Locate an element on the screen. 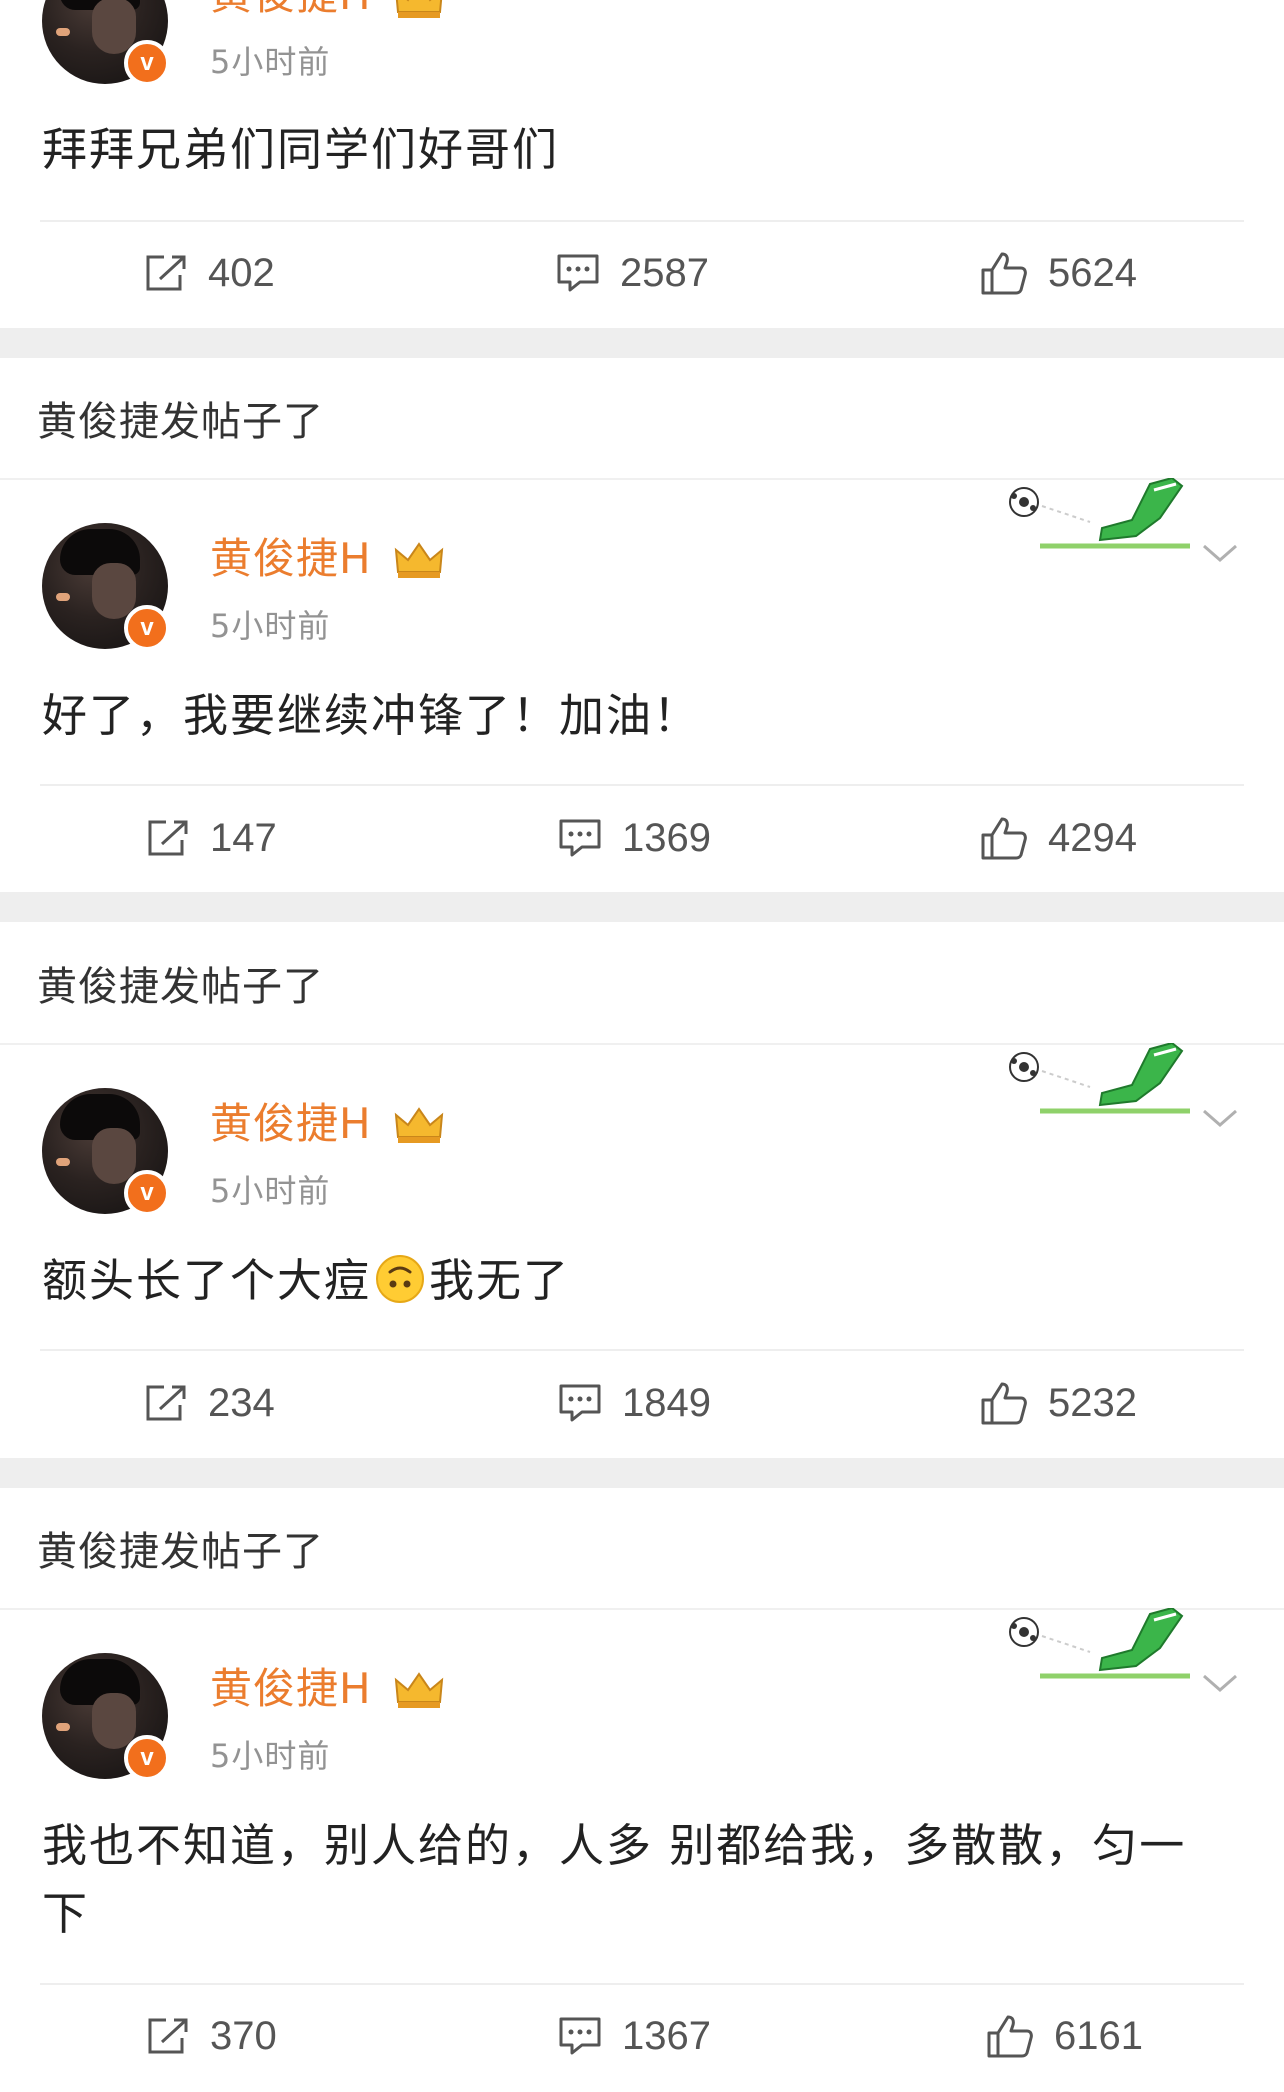 Image resolution: width=1284 pixels, height=2092 pixels. like-count: 5232 is located at coordinates (1092, 1402).